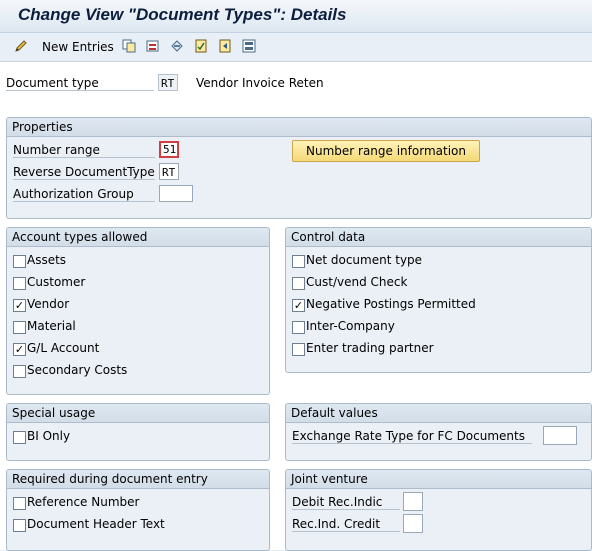 This screenshot has height=551, width=592. I want to click on number-range-field: 51, so click(169, 149).